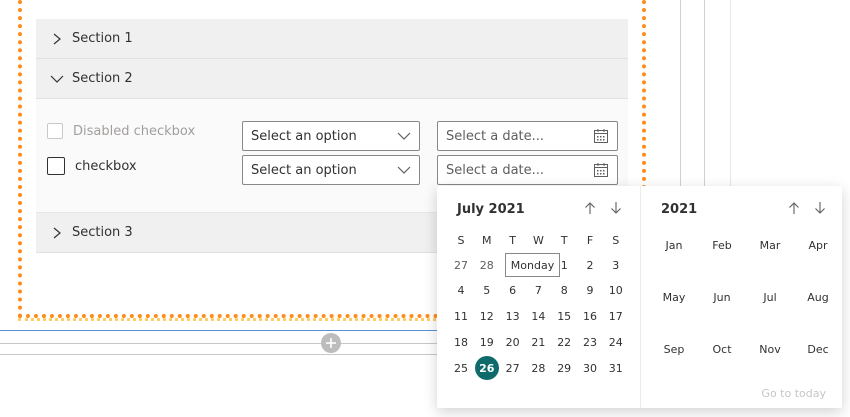 The height and width of the screenshot is (417, 850). What do you see at coordinates (564, 317) in the screenshot?
I see `calendar-day: 15` at bounding box center [564, 317].